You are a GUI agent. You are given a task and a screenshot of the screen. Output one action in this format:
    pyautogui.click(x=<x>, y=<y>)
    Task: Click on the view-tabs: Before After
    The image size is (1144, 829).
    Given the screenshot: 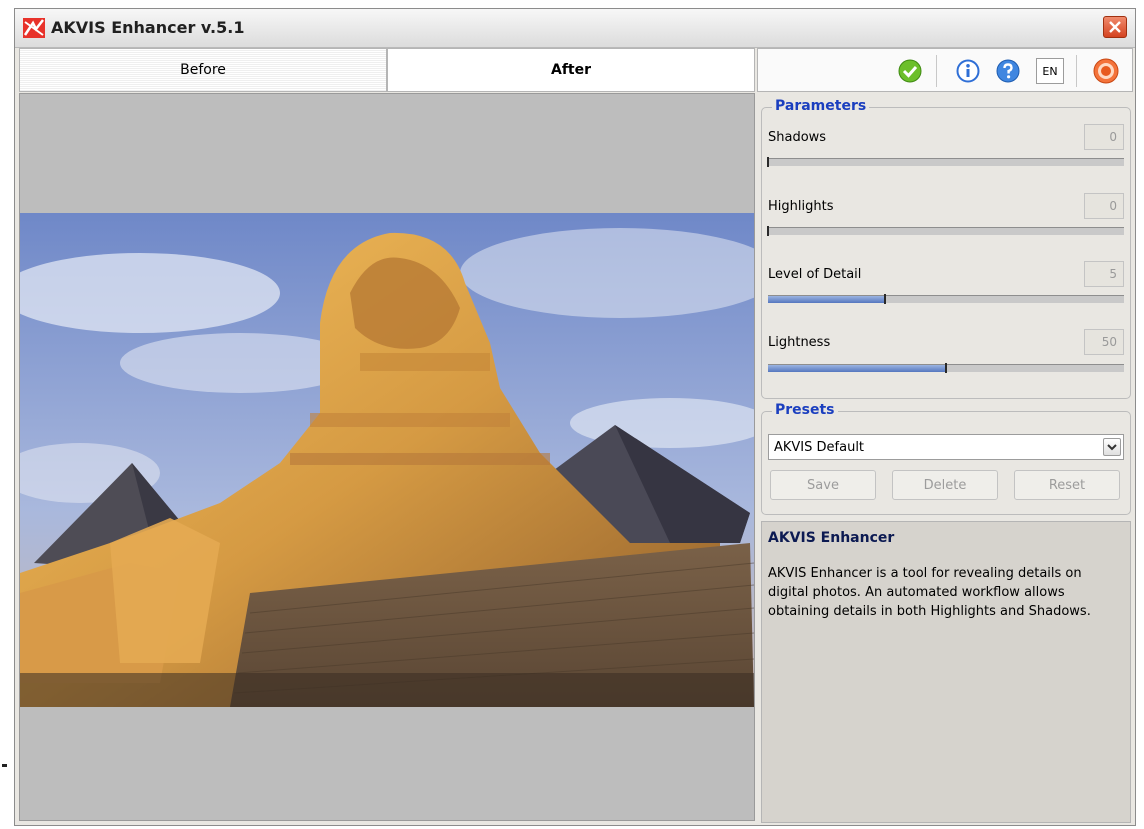 What is the action you would take?
    pyautogui.click(x=387, y=70)
    